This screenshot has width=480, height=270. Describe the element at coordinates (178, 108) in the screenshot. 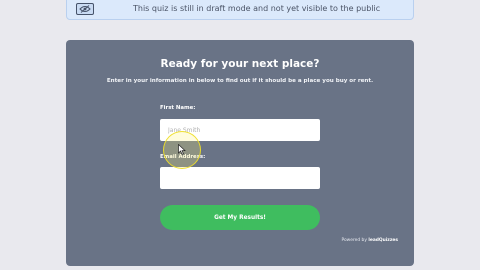

I see `first-name-label: First Name:` at that location.